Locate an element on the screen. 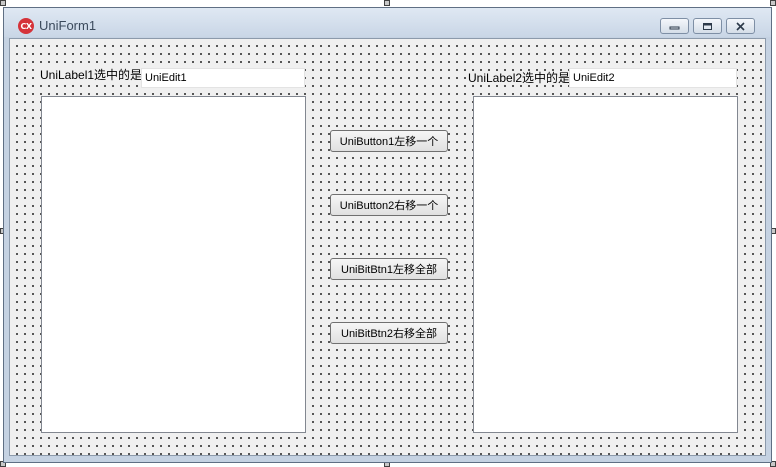 Image resolution: width=776 pixels, height=467 pixels. maximize-button is located at coordinates (707, 26).